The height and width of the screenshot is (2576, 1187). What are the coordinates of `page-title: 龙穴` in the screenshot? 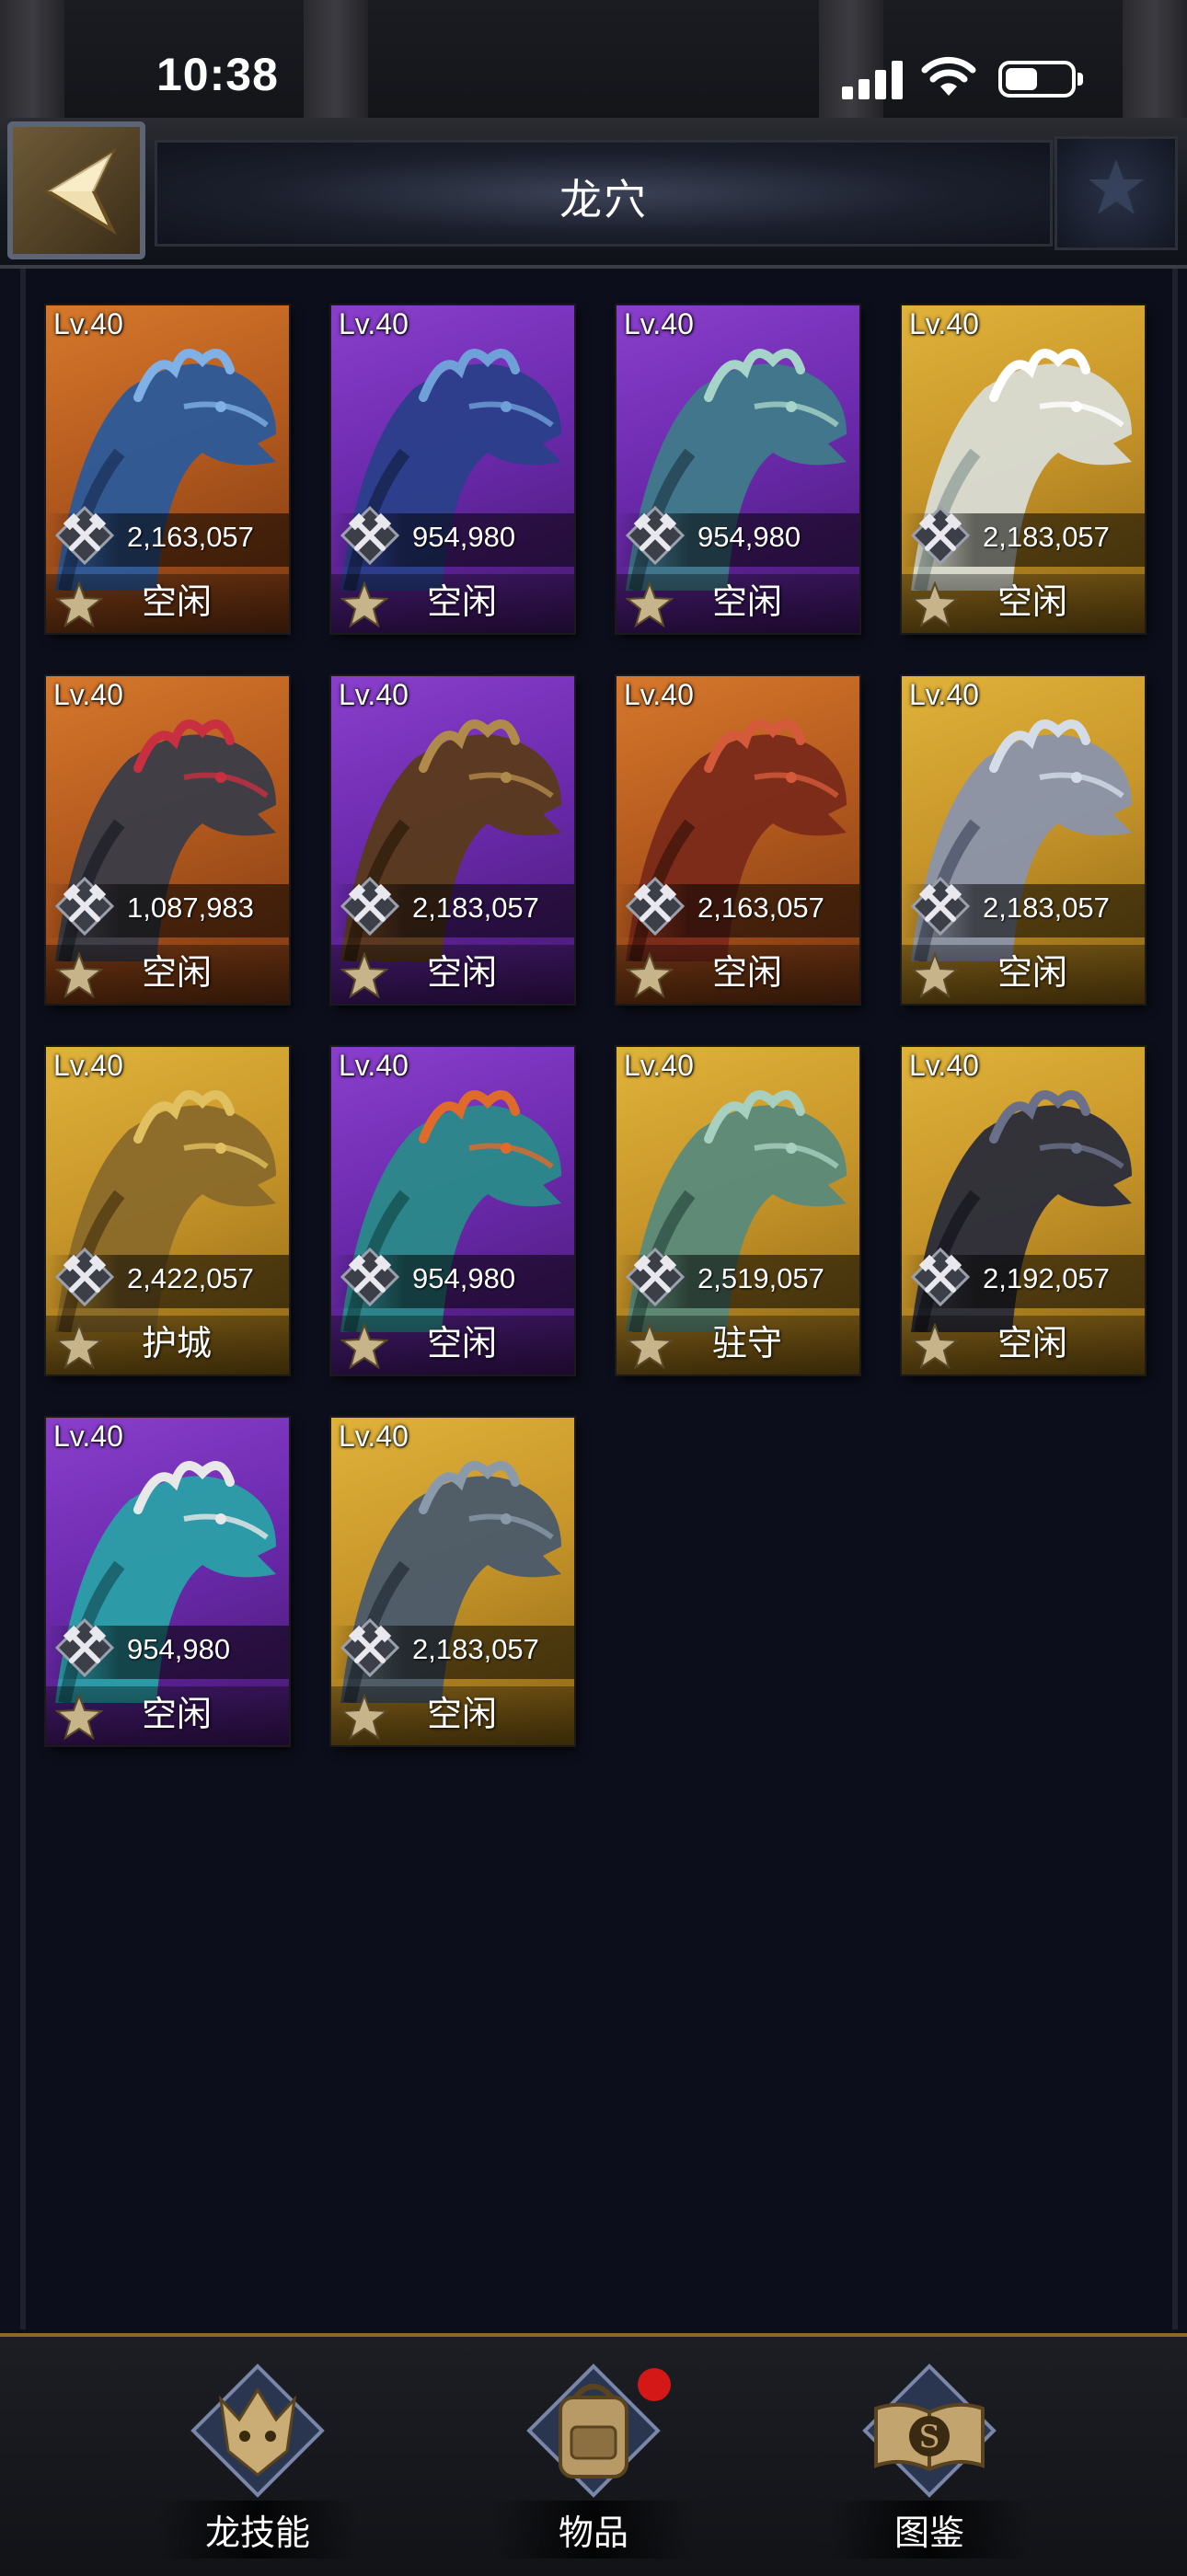 It's located at (603, 199).